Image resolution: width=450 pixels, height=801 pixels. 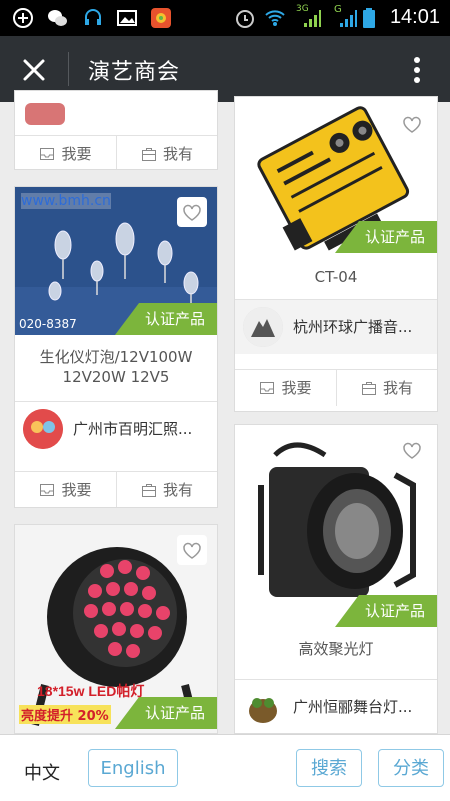 What do you see at coordinates (68, 69) in the screenshot?
I see `header-divider` at bounding box center [68, 69].